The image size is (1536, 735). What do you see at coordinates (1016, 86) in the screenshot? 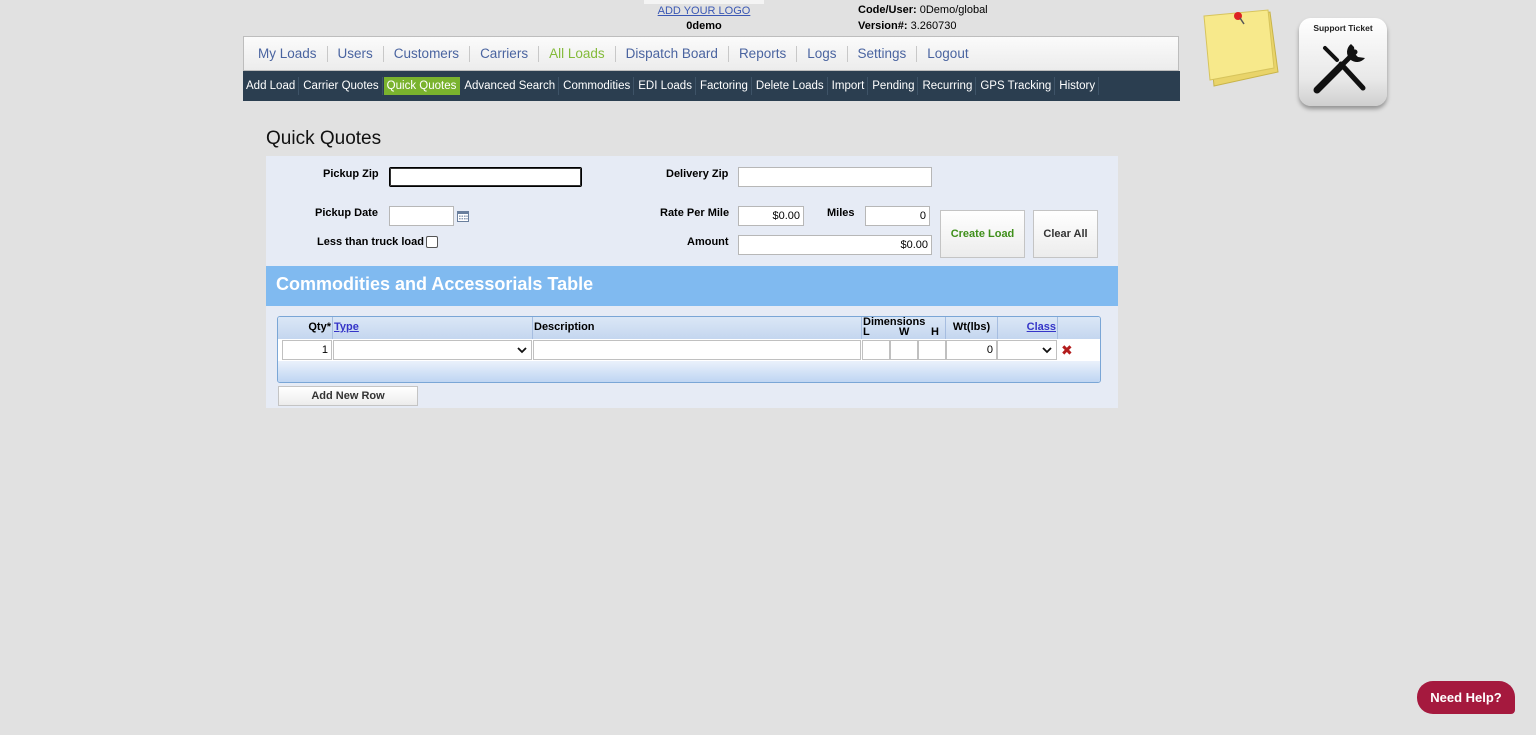
I see `subnav-gps-tracking: GPS Tracking` at bounding box center [1016, 86].